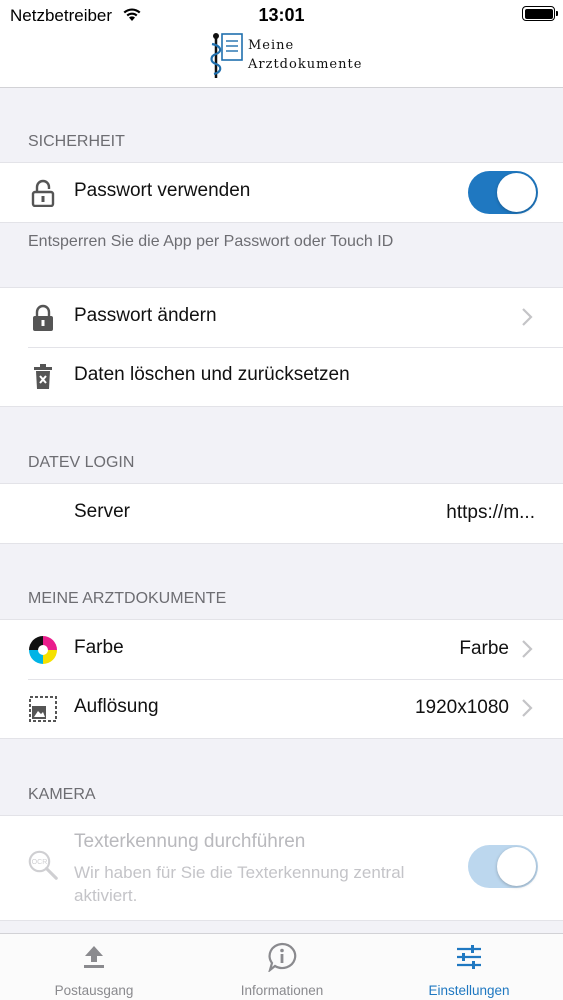 The width and height of the screenshot is (563, 1000). I want to click on use-password-toggle, so click(503, 192).